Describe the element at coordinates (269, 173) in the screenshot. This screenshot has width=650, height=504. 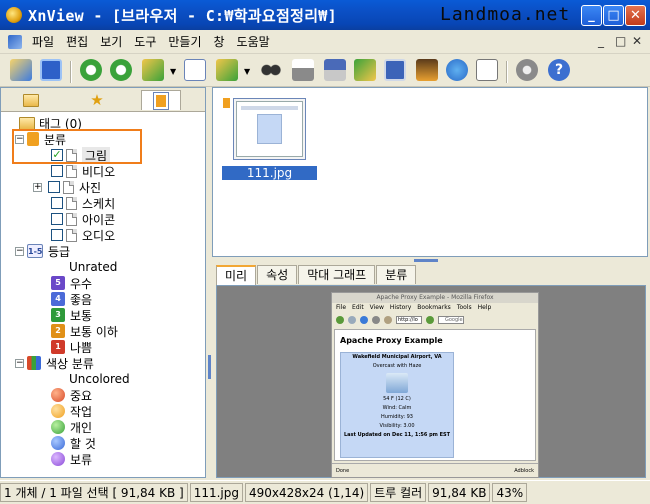
I see `thumbnail-label: 111.jpg` at that location.